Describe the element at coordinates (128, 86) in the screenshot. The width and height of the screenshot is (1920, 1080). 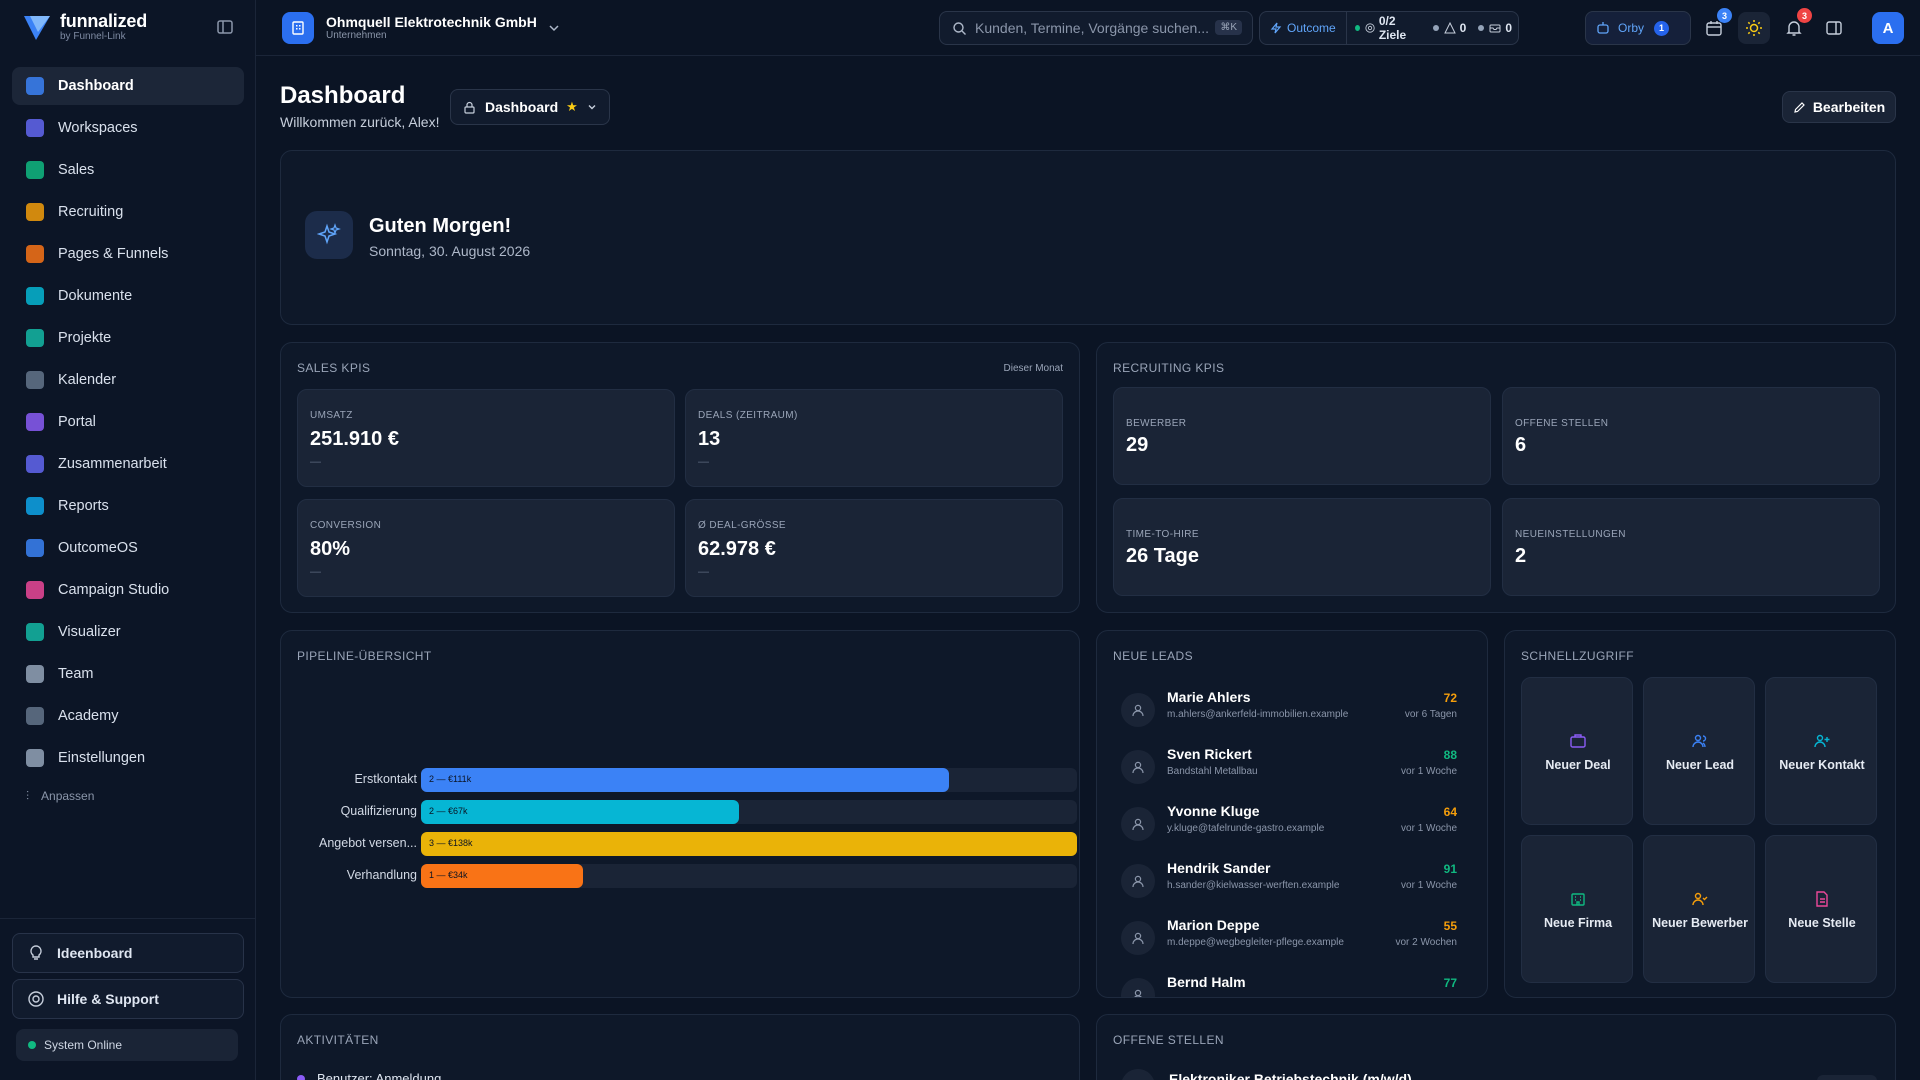
I see `sidebar-item-dashboard: Dashboard` at that location.